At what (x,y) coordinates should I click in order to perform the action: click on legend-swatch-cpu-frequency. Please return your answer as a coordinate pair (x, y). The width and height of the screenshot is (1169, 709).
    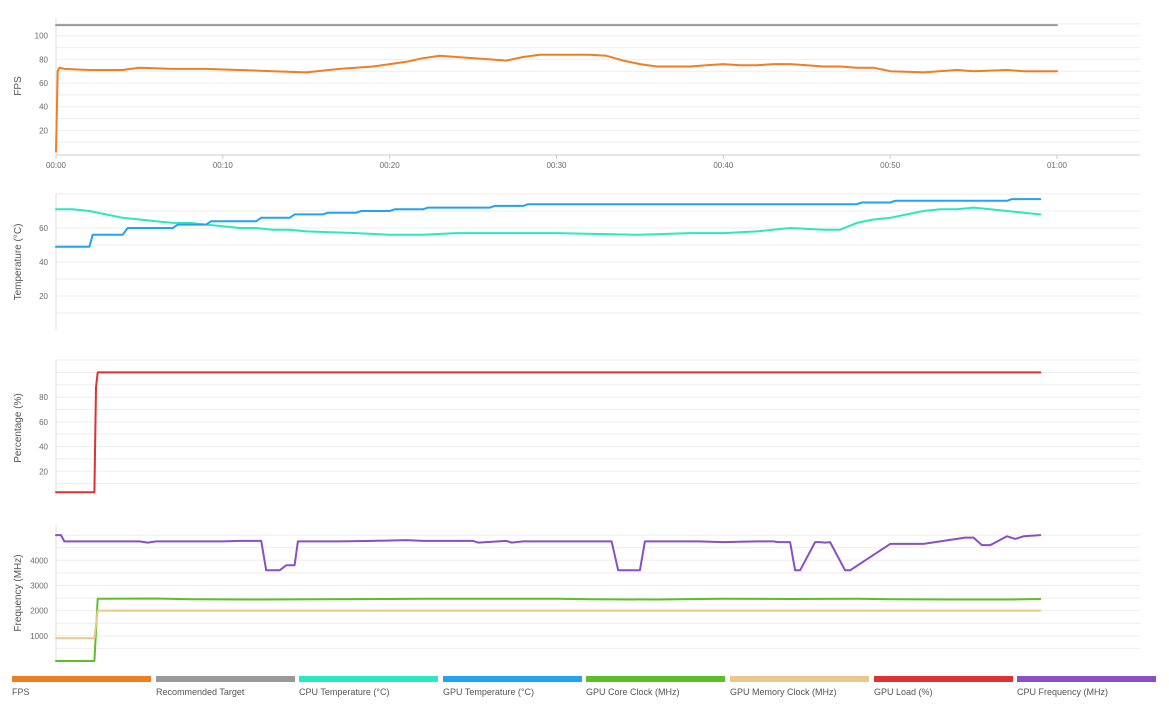
    Looking at the image, I should click on (1086, 679).